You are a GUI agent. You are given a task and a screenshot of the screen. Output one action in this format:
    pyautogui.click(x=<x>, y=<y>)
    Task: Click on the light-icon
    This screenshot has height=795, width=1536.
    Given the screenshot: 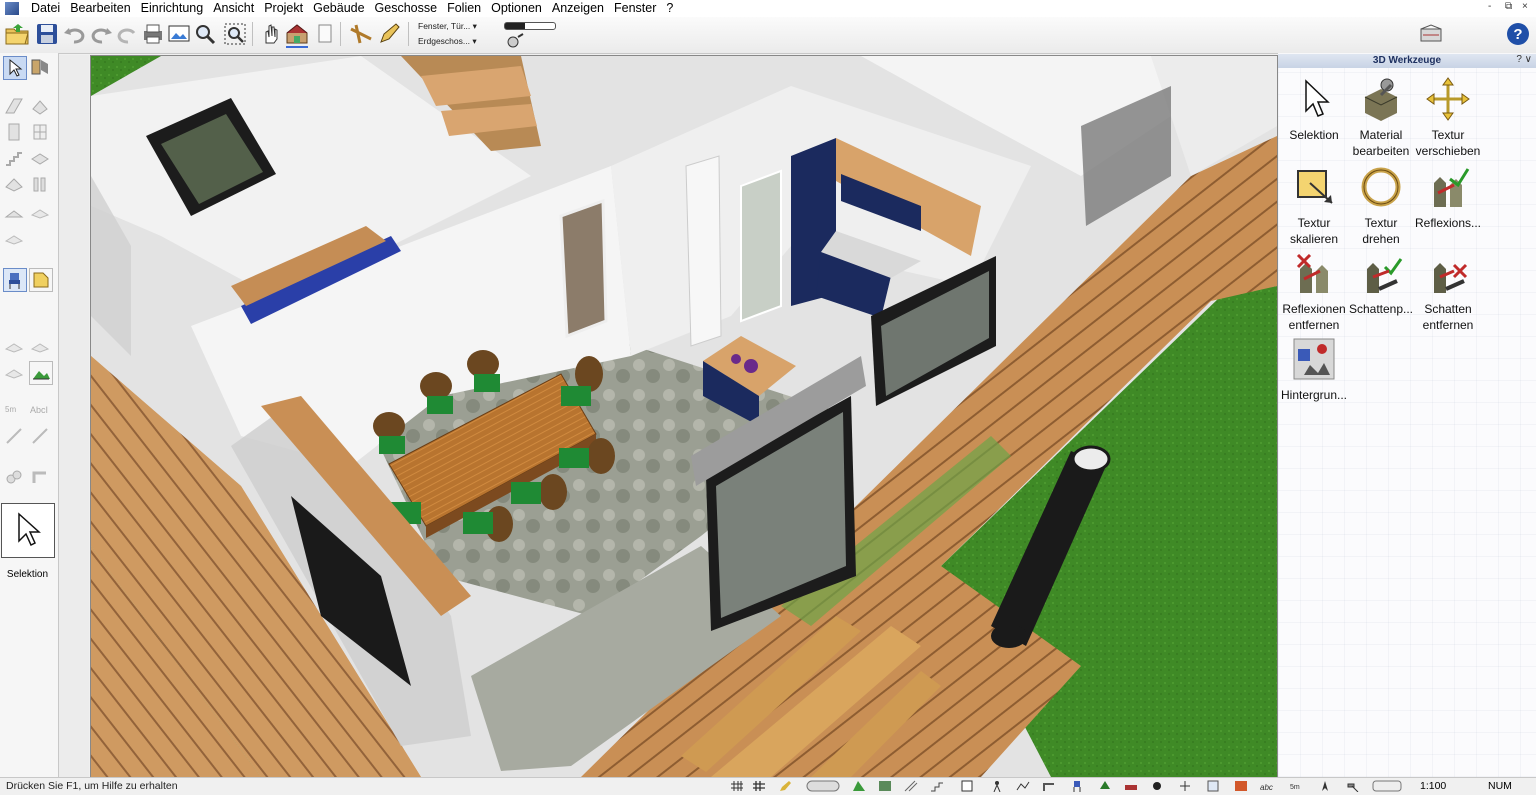 What is the action you would take?
    pyautogui.click(x=1185, y=786)
    